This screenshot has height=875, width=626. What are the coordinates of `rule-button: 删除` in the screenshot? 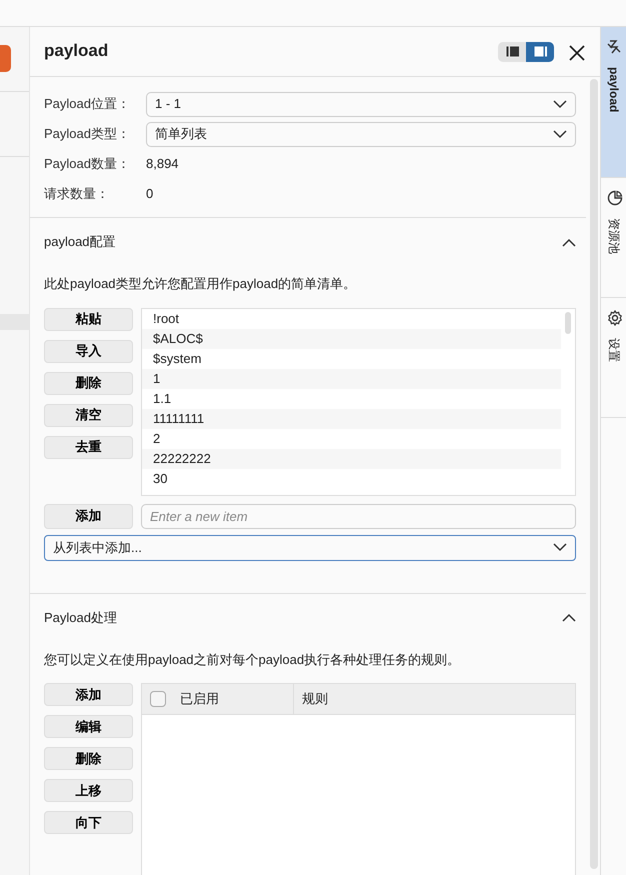 It's located at (88, 758).